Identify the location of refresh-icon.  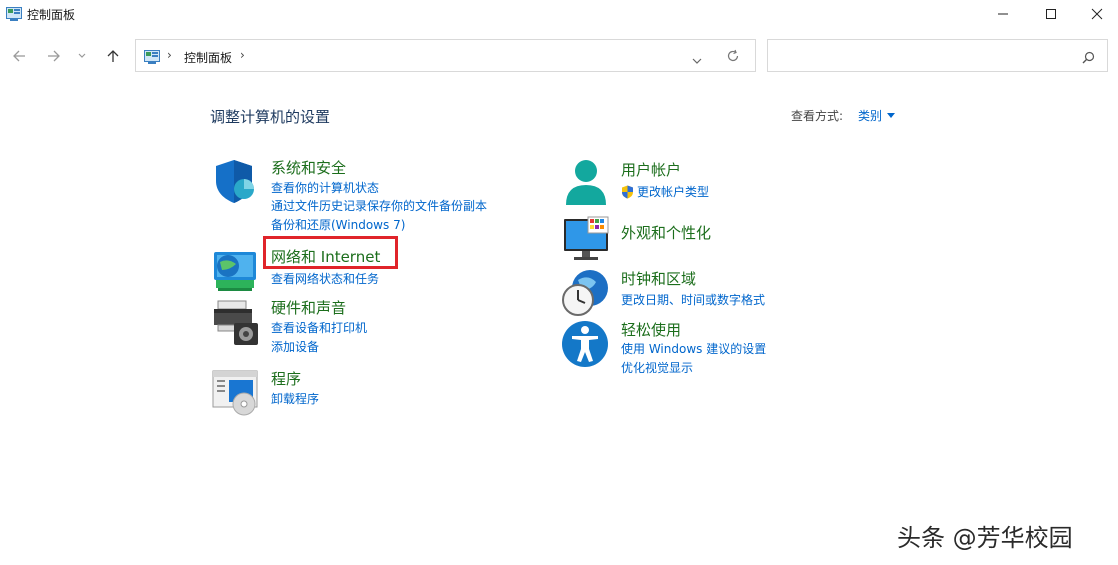
(733, 55).